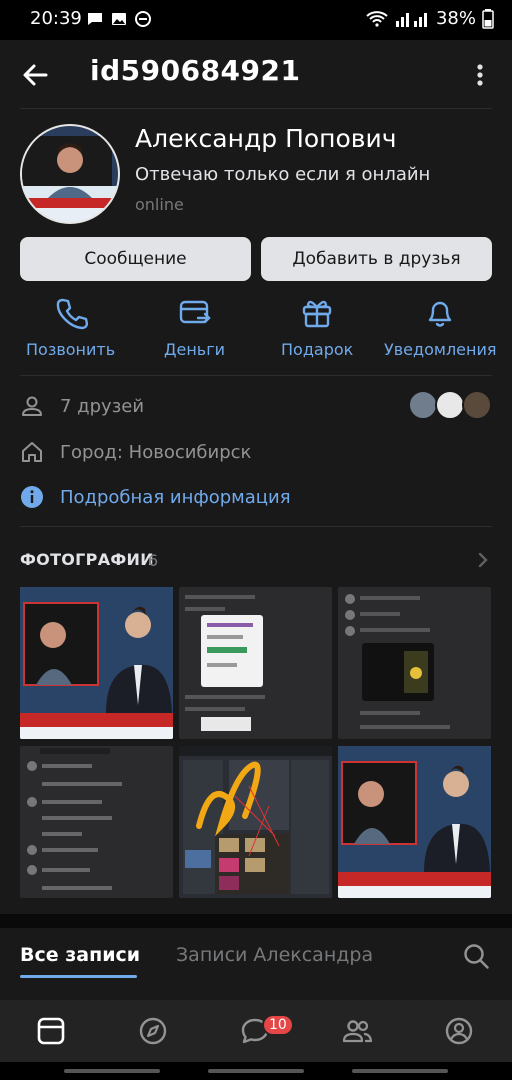 This screenshot has width=512, height=1080. Describe the element at coordinates (256, 20) in the screenshot. I see `status-bar: 20:39 38%` at that location.